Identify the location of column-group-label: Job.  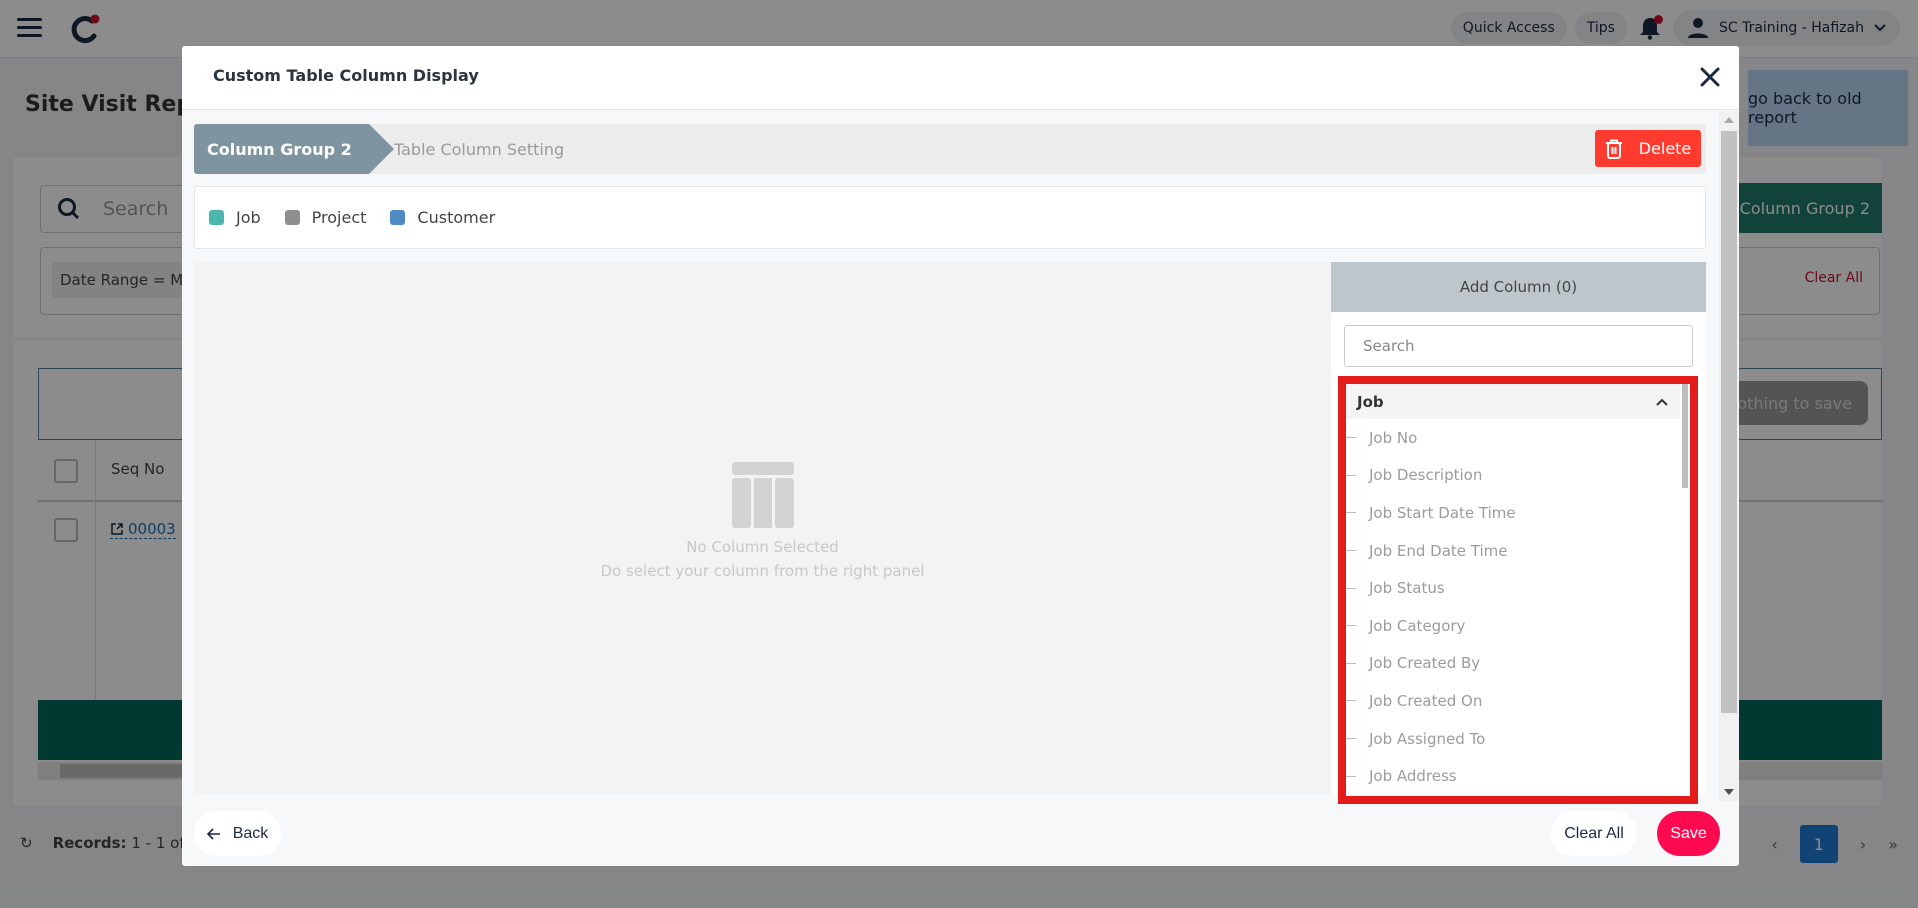
(1370, 401).